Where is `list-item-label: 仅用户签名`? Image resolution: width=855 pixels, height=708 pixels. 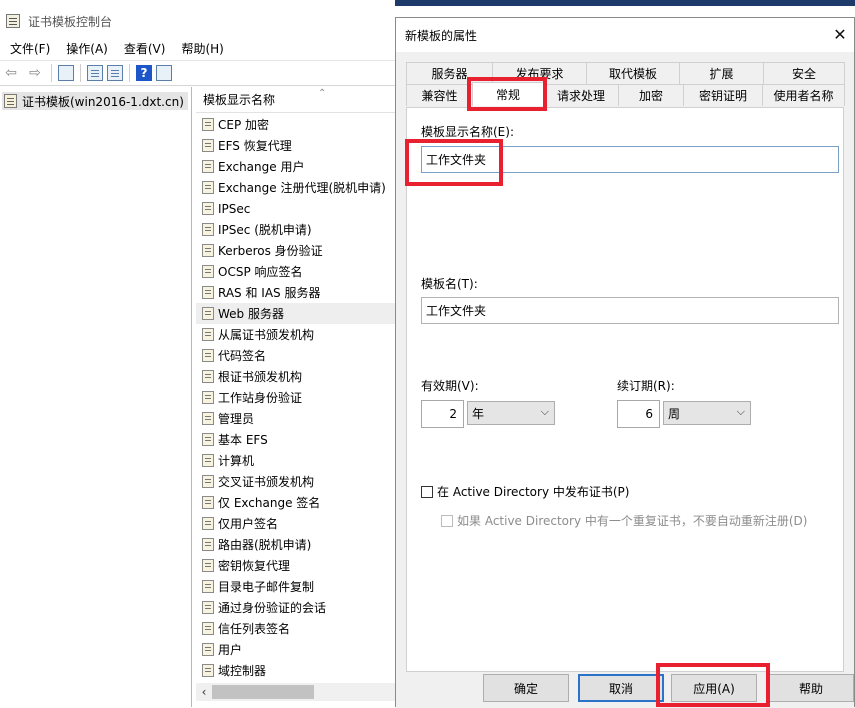
list-item-label: 仅用户签名 is located at coordinates (248, 524).